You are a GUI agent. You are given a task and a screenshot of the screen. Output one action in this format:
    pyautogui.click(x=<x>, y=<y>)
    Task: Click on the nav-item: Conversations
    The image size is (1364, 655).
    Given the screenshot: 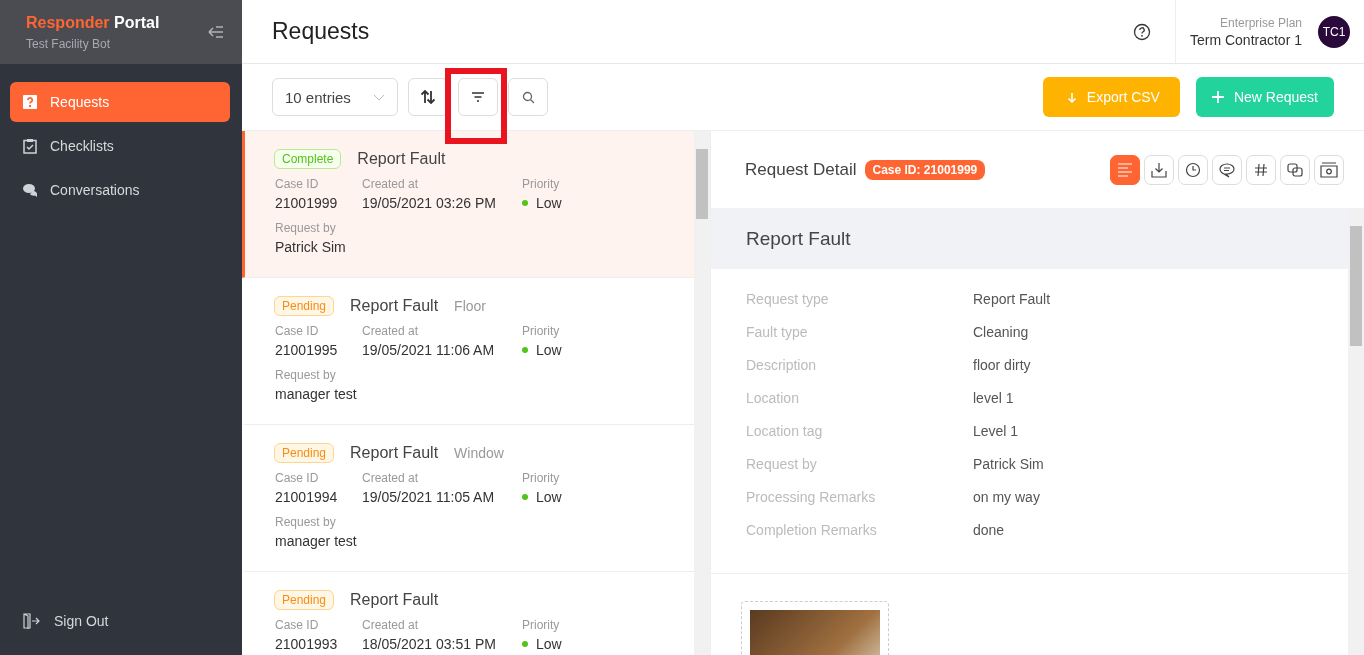 What is the action you would take?
    pyautogui.click(x=120, y=190)
    